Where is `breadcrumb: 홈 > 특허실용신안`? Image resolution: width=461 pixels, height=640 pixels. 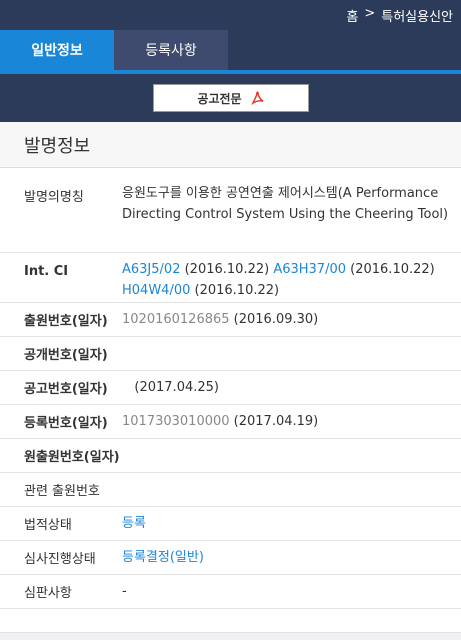
breadcrumb: 홈 > 특허실용신안 is located at coordinates (399, 15).